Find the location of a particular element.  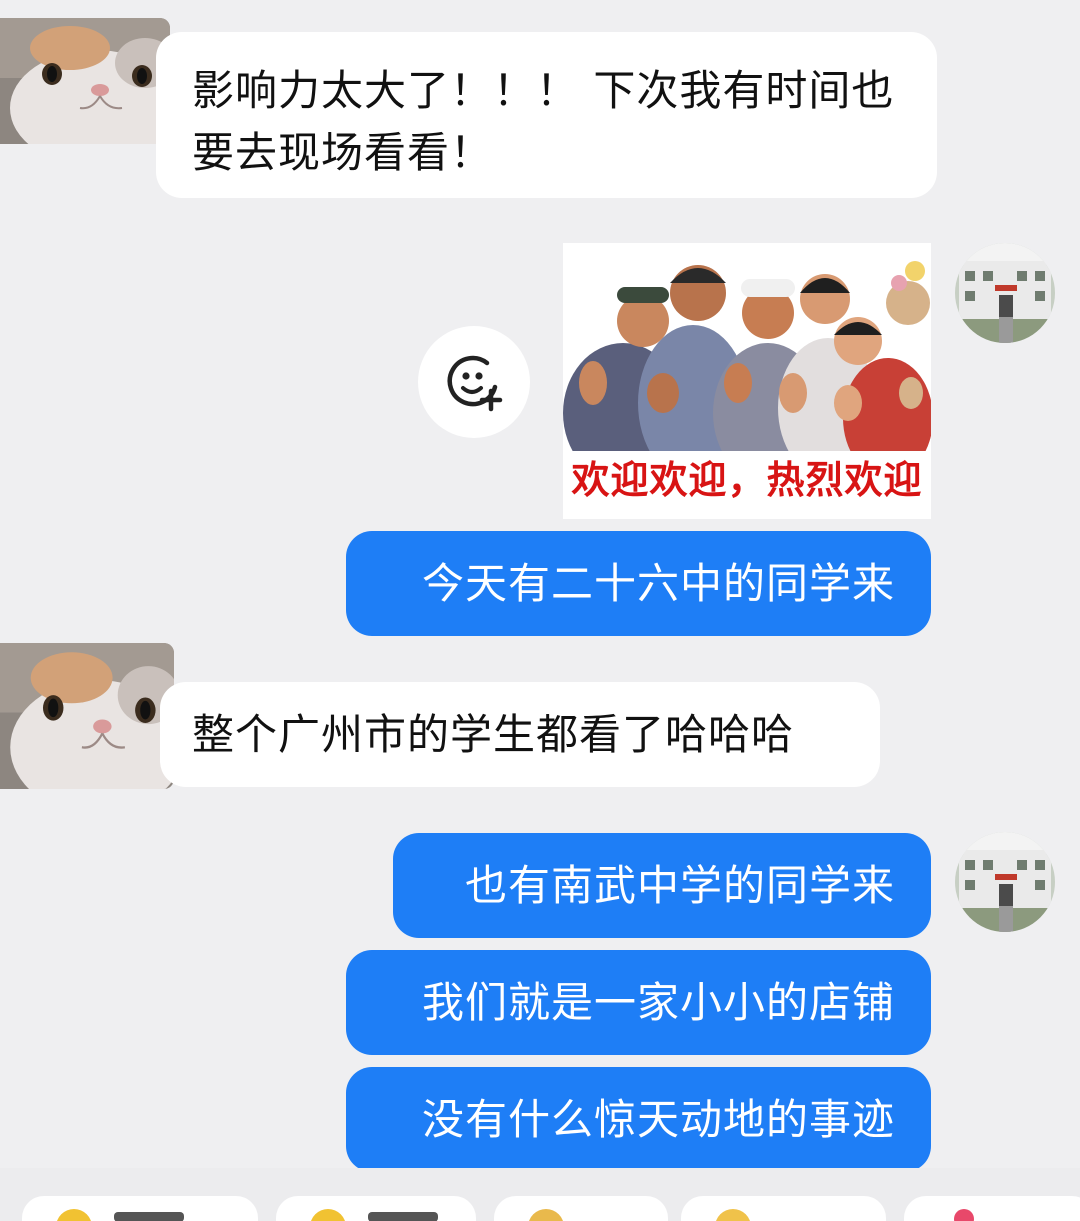

outgoing-message-bubble: 没有什么惊天动地的事迹 is located at coordinates (638, 1119).